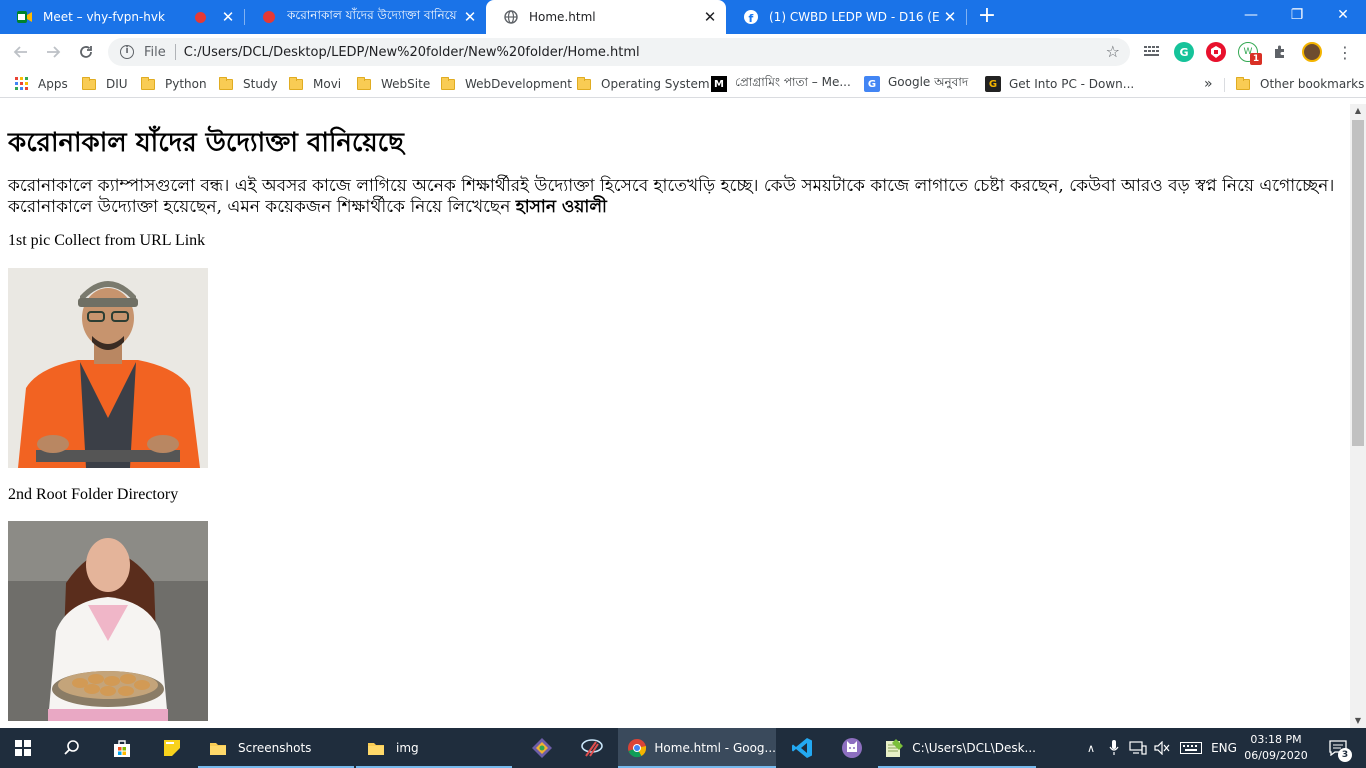 The height and width of the screenshot is (768, 1366). I want to click on google-meet-icon, so click(25, 17).